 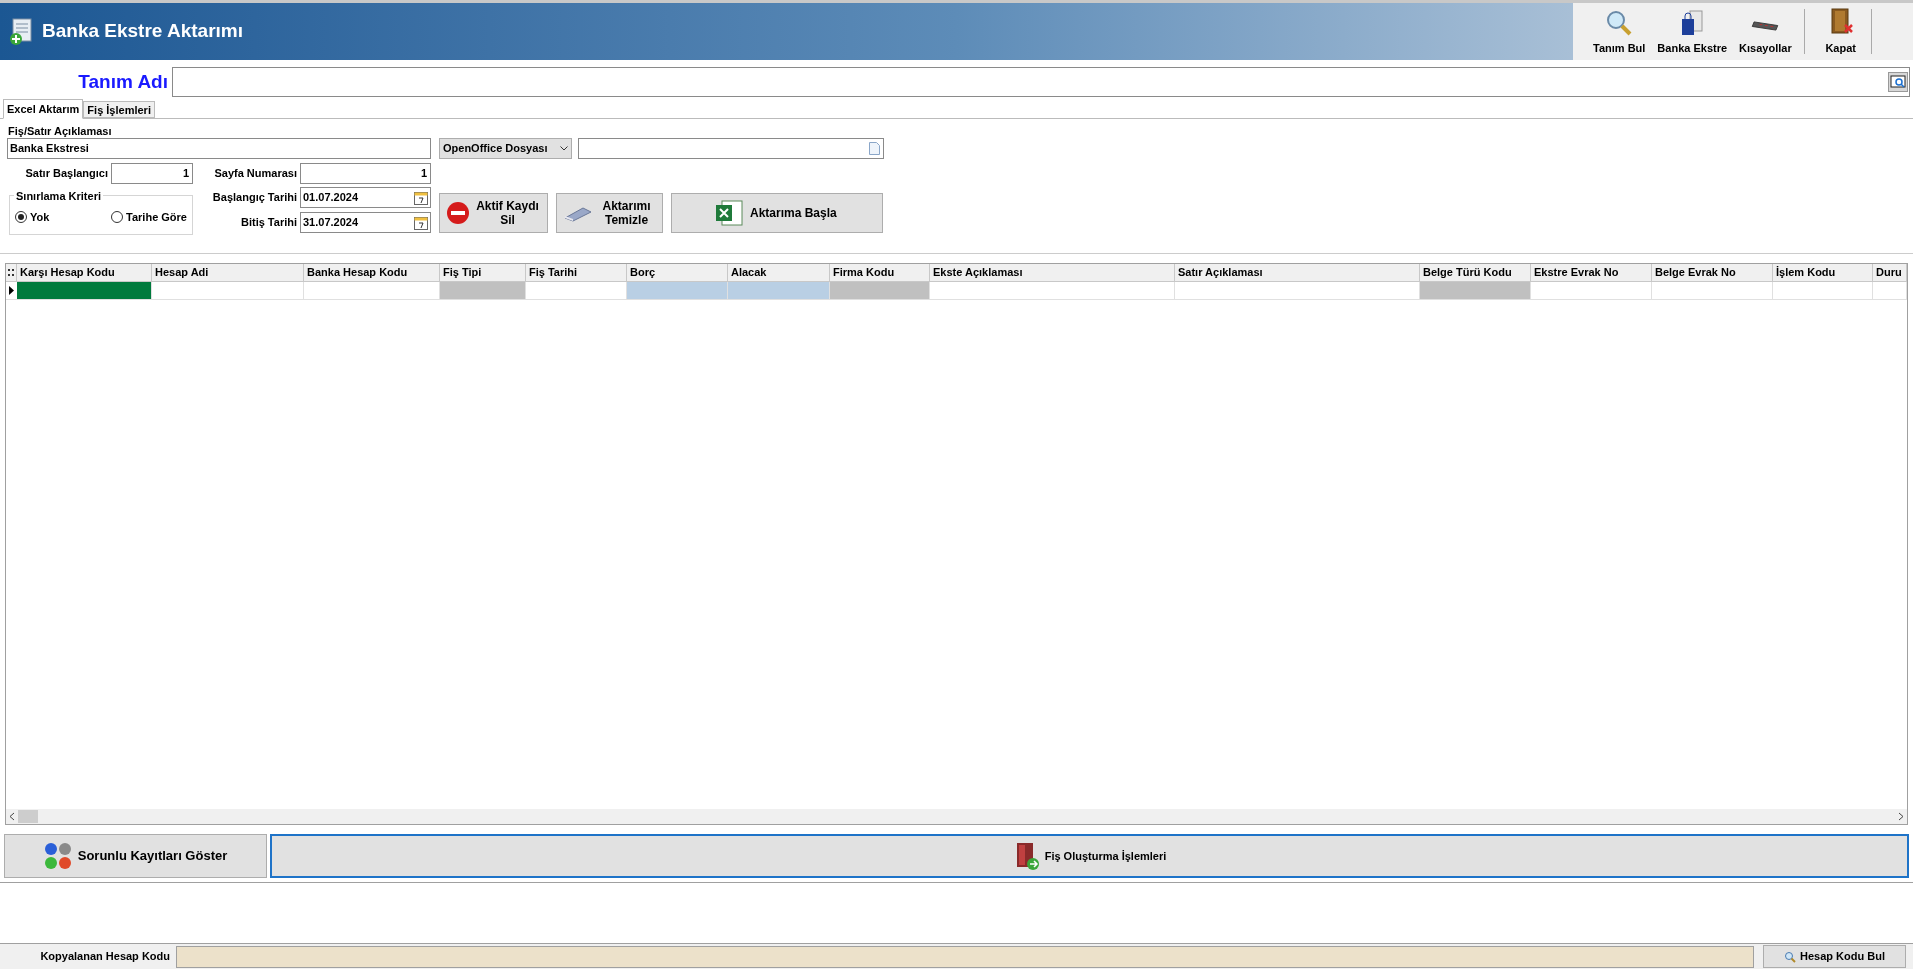 What do you see at coordinates (1823, 272) in the screenshot?
I see `column-header: İşlem Kodu` at bounding box center [1823, 272].